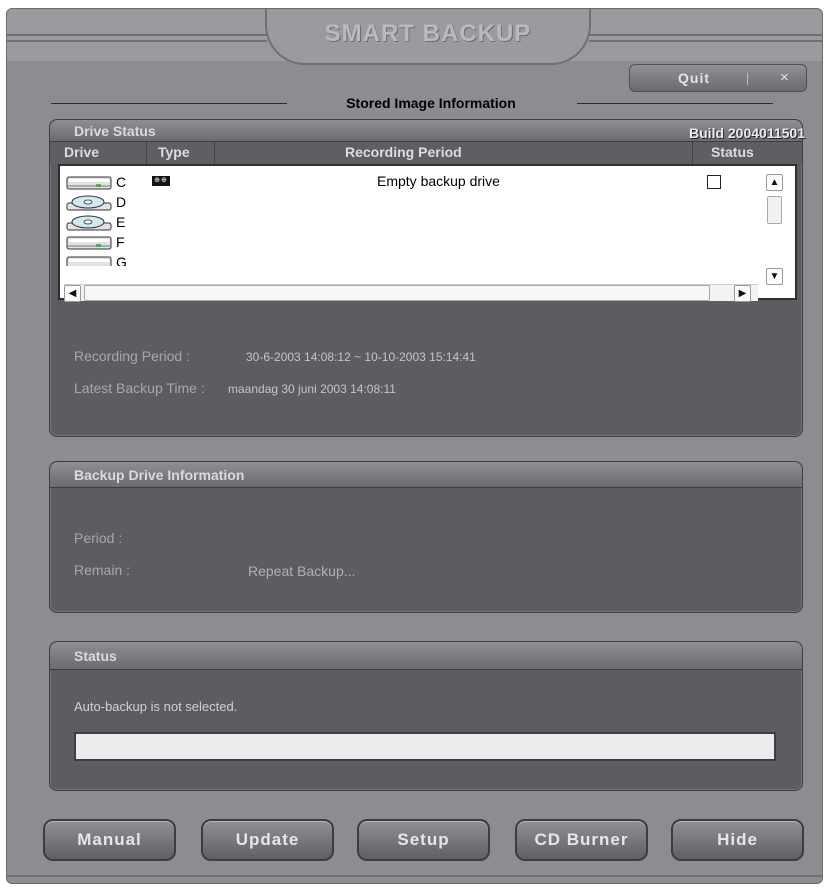  What do you see at coordinates (267, 840) in the screenshot?
I see `update-button: Update` at bounding box center [267, 840].